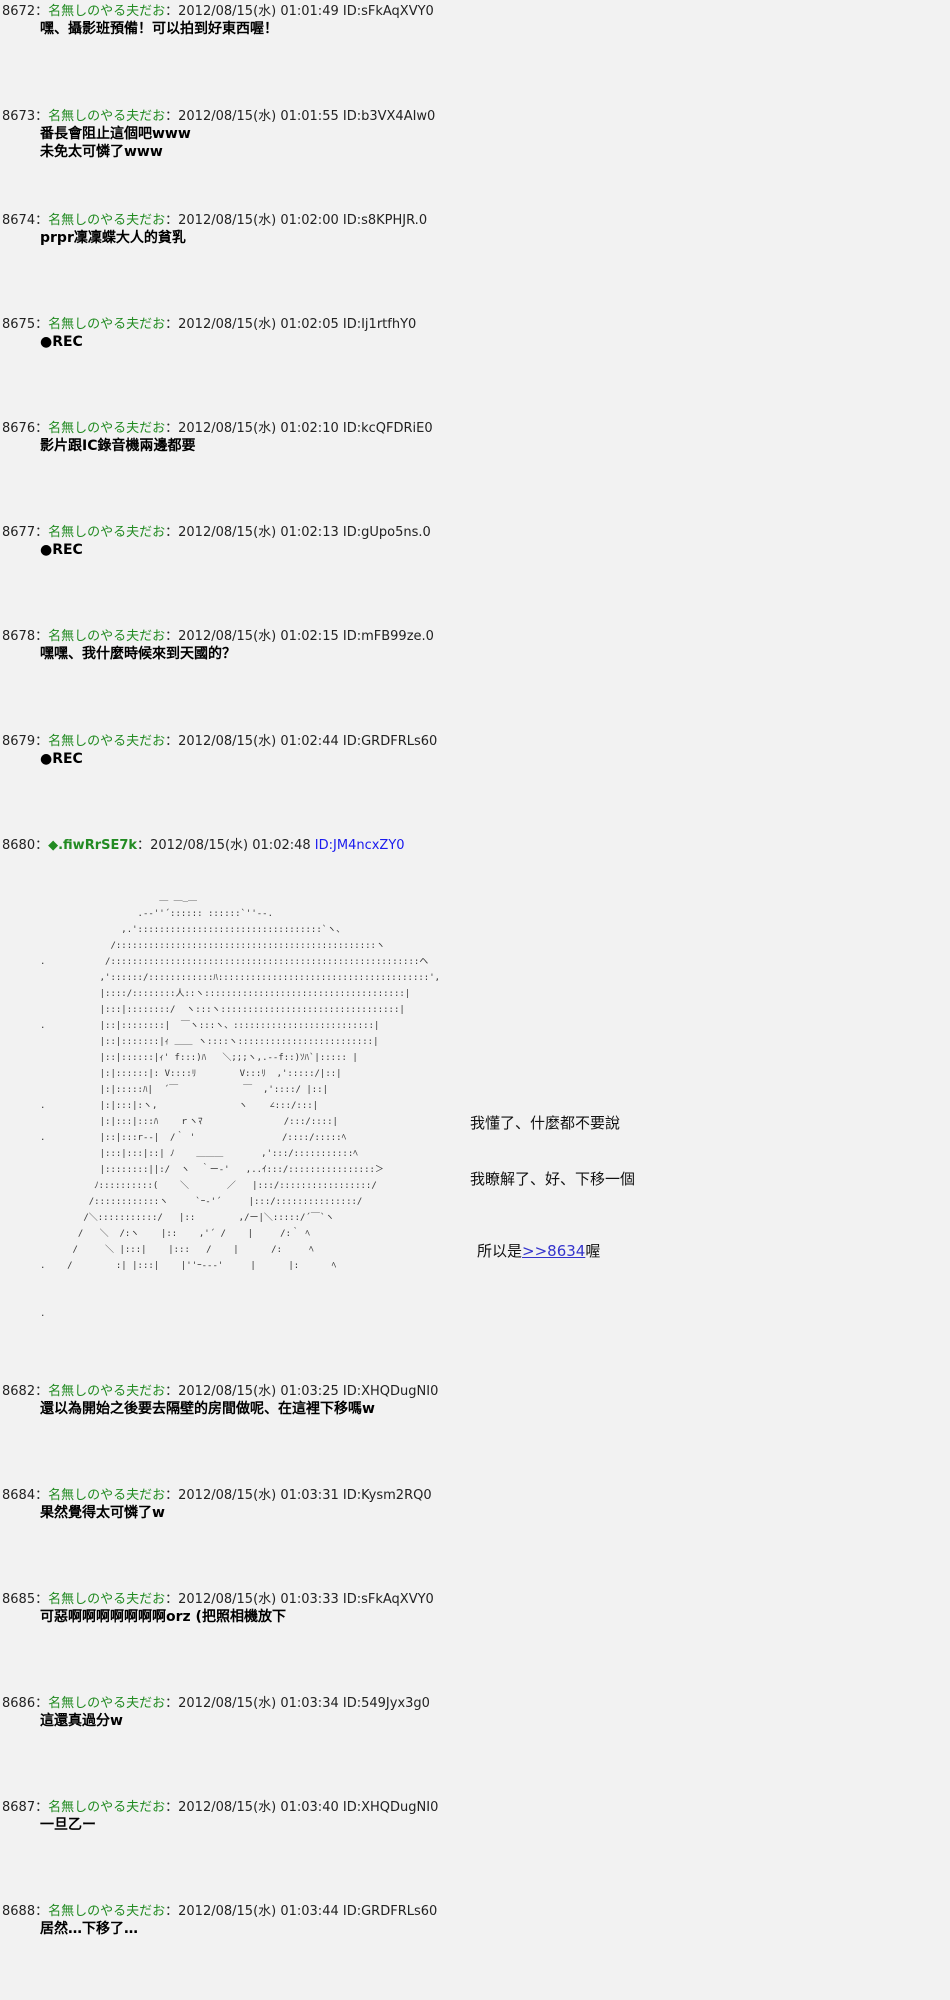 The width and height of the screenshot is (950, 2000). What do you see at coordinates (163, 1617) in the screenshot?
I see `post-body: 可惡啊啊啊啊啊啊啊orz (把照相機放下` at bounding box center [163, 1617].